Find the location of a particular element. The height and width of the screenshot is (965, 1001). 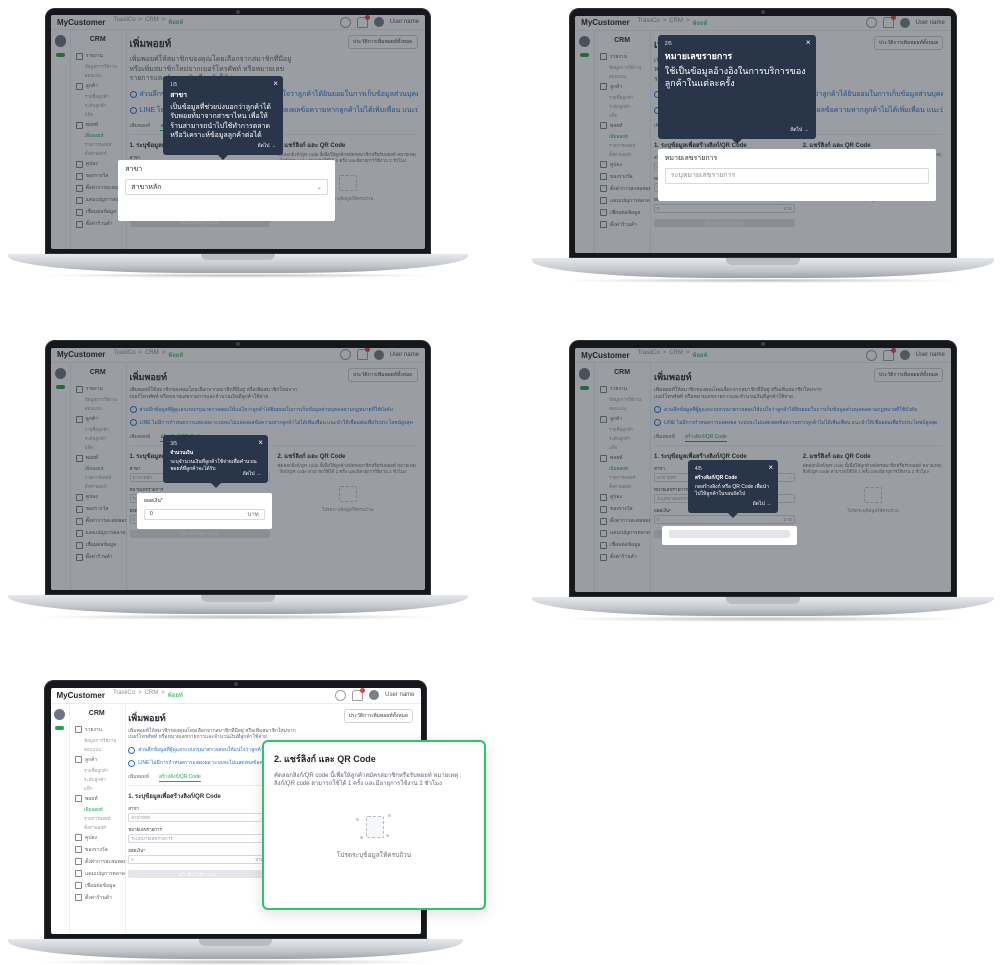

highlight-order-number: หมายเลขรายการ ระบุหมายเลขรายการ is located at coordinates (796, 174).